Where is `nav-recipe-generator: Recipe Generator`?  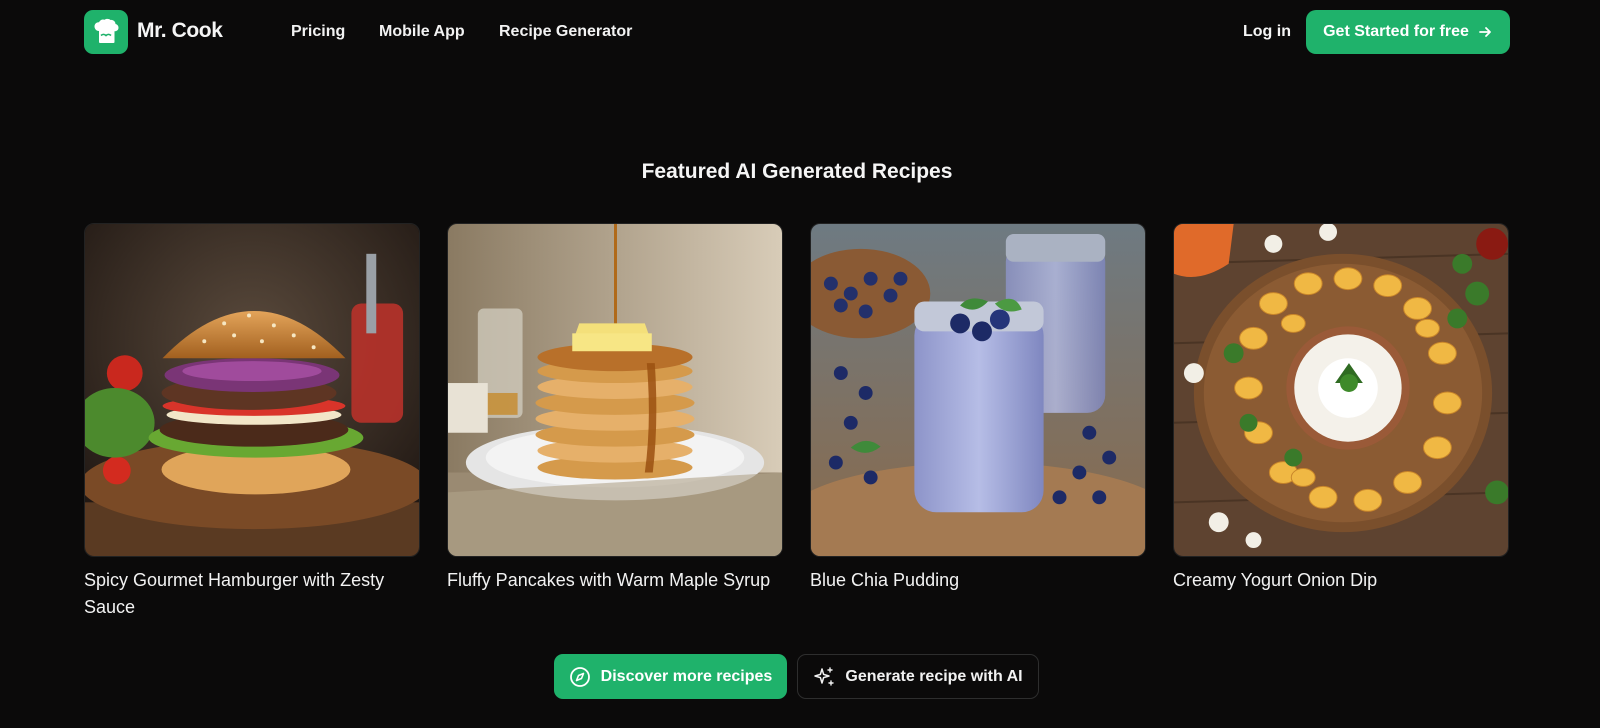 nav-recipe-generator: Recipe Generator is located at coordinates (565, 32).